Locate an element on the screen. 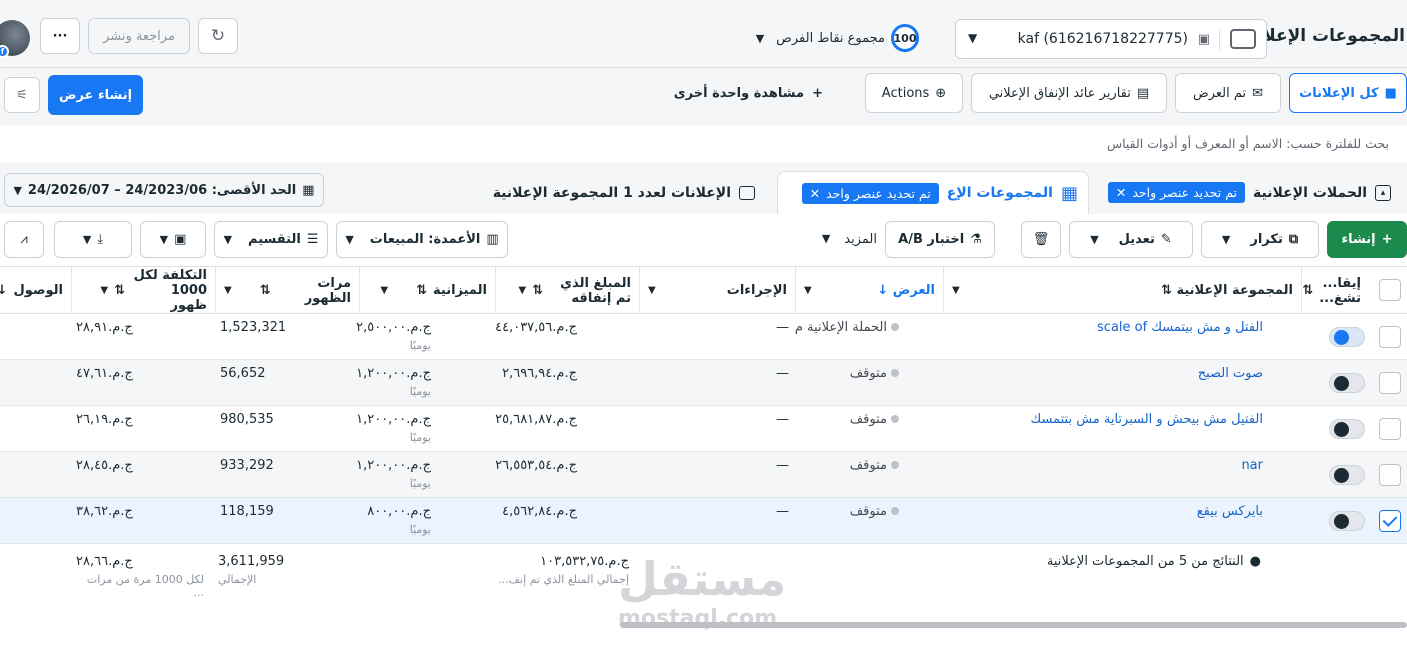 The width and height of the screenshot is (1407, 652). more-menu: المزيد ▼ is located at coordinates (849, 239).